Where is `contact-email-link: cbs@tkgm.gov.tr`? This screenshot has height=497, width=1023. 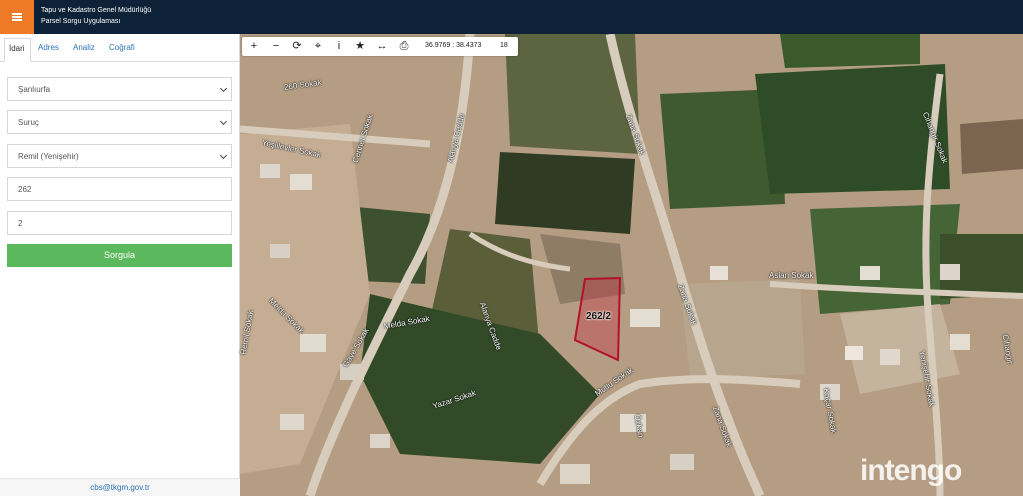 contact-email-link: cbs@tkgm.gov.tr is located at coordinates (120, 487).